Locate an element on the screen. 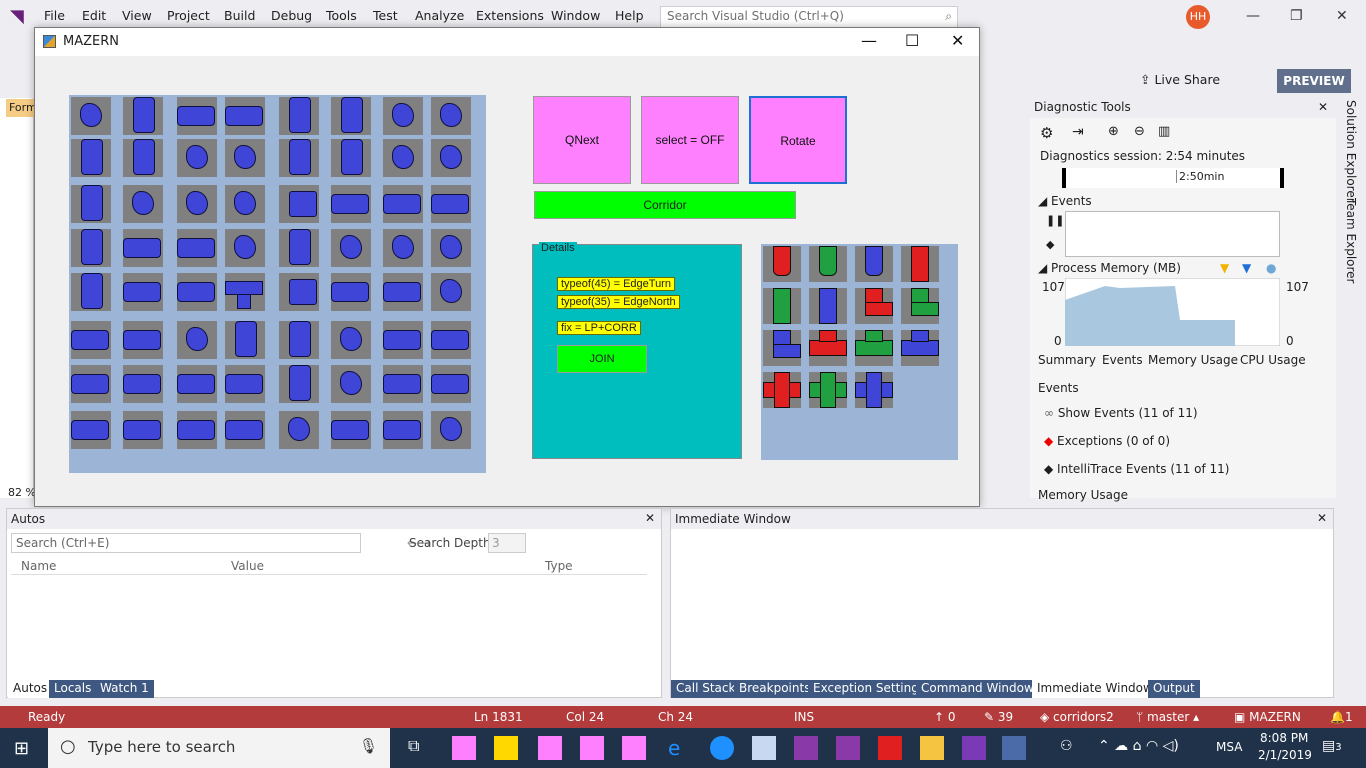 The width and height of the screenshot is (1366, 768). notification-icon: 🔔1 is located at coordinates (1341, 717).